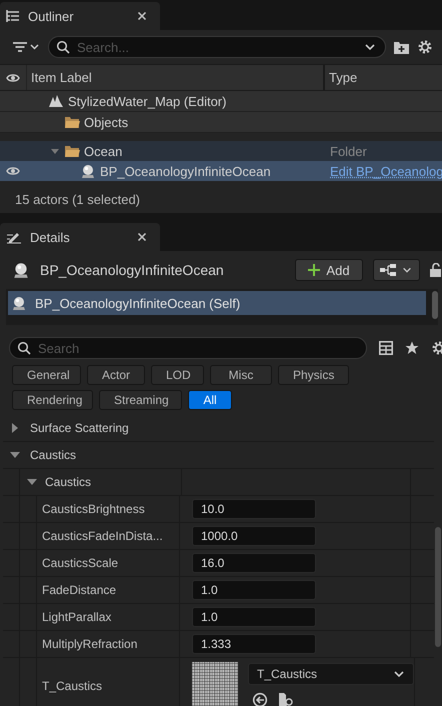  I want to click on filter-button: LOD, so click(177, 375).